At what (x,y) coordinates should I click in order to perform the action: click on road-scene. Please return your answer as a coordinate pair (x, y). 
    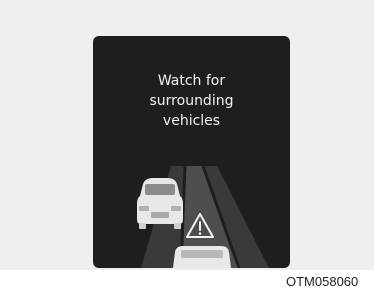
    Looking at the image, I should click on (203, 216).